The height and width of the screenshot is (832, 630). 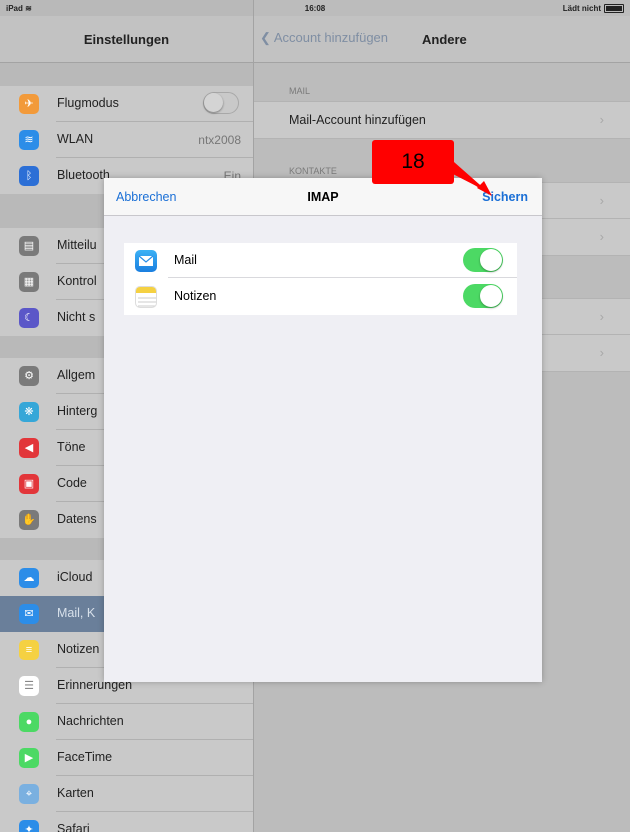 What do you see at coordinates (442, 120) in the screenshot?
I see `add-mail-account-row: Mail-Account hinzufügen ›` at bounding box center [442, 120].